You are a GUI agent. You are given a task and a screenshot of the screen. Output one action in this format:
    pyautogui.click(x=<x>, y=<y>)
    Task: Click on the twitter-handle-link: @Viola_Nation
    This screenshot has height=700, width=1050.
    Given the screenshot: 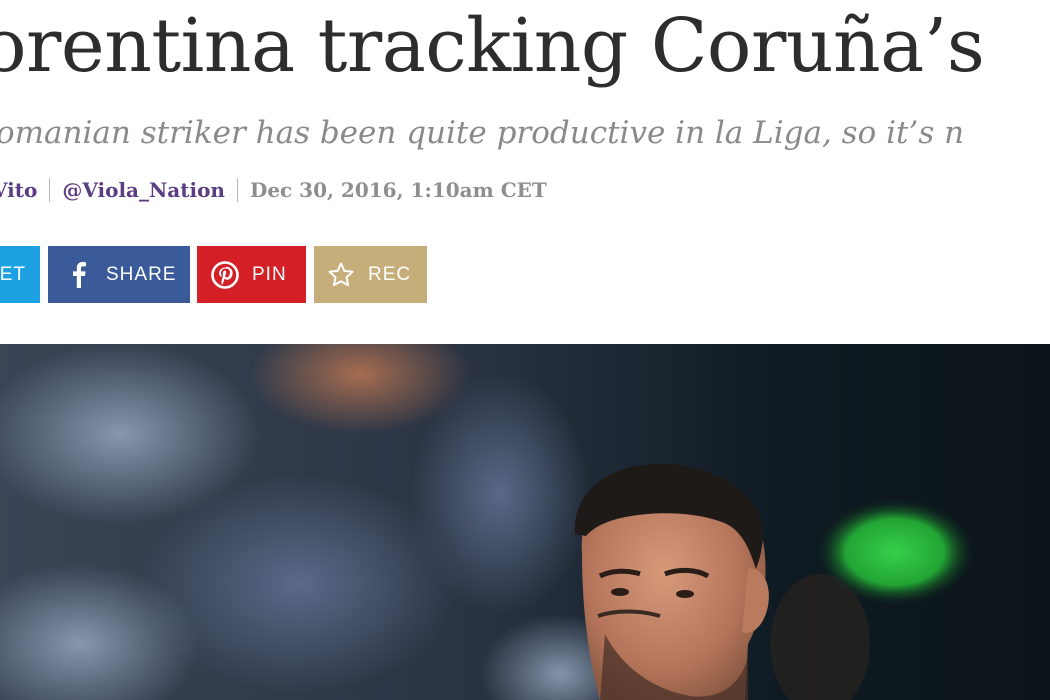 What is the action you would take?
    pyautogui.click(x=143, y=190)
    